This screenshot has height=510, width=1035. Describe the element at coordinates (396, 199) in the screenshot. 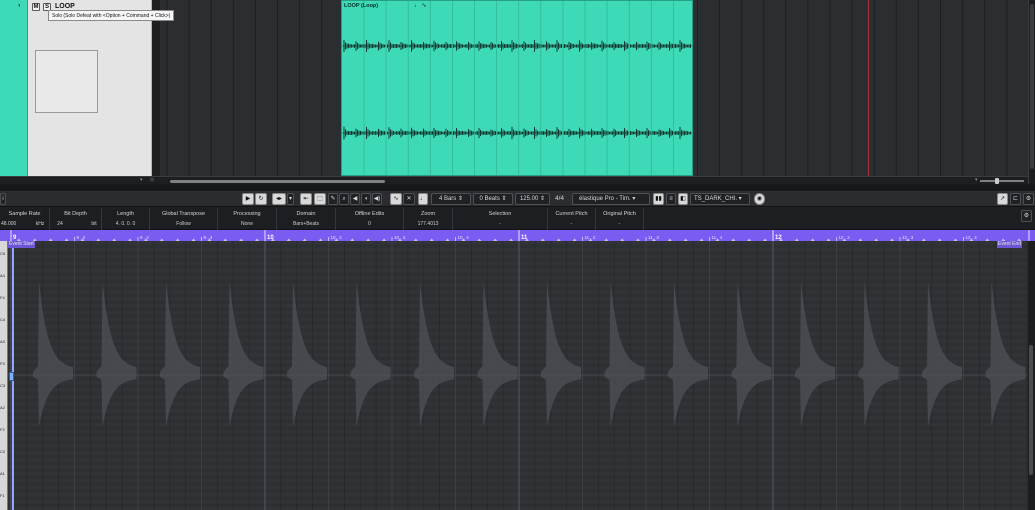

I see `snap-zero-icon: ∿` at that location.